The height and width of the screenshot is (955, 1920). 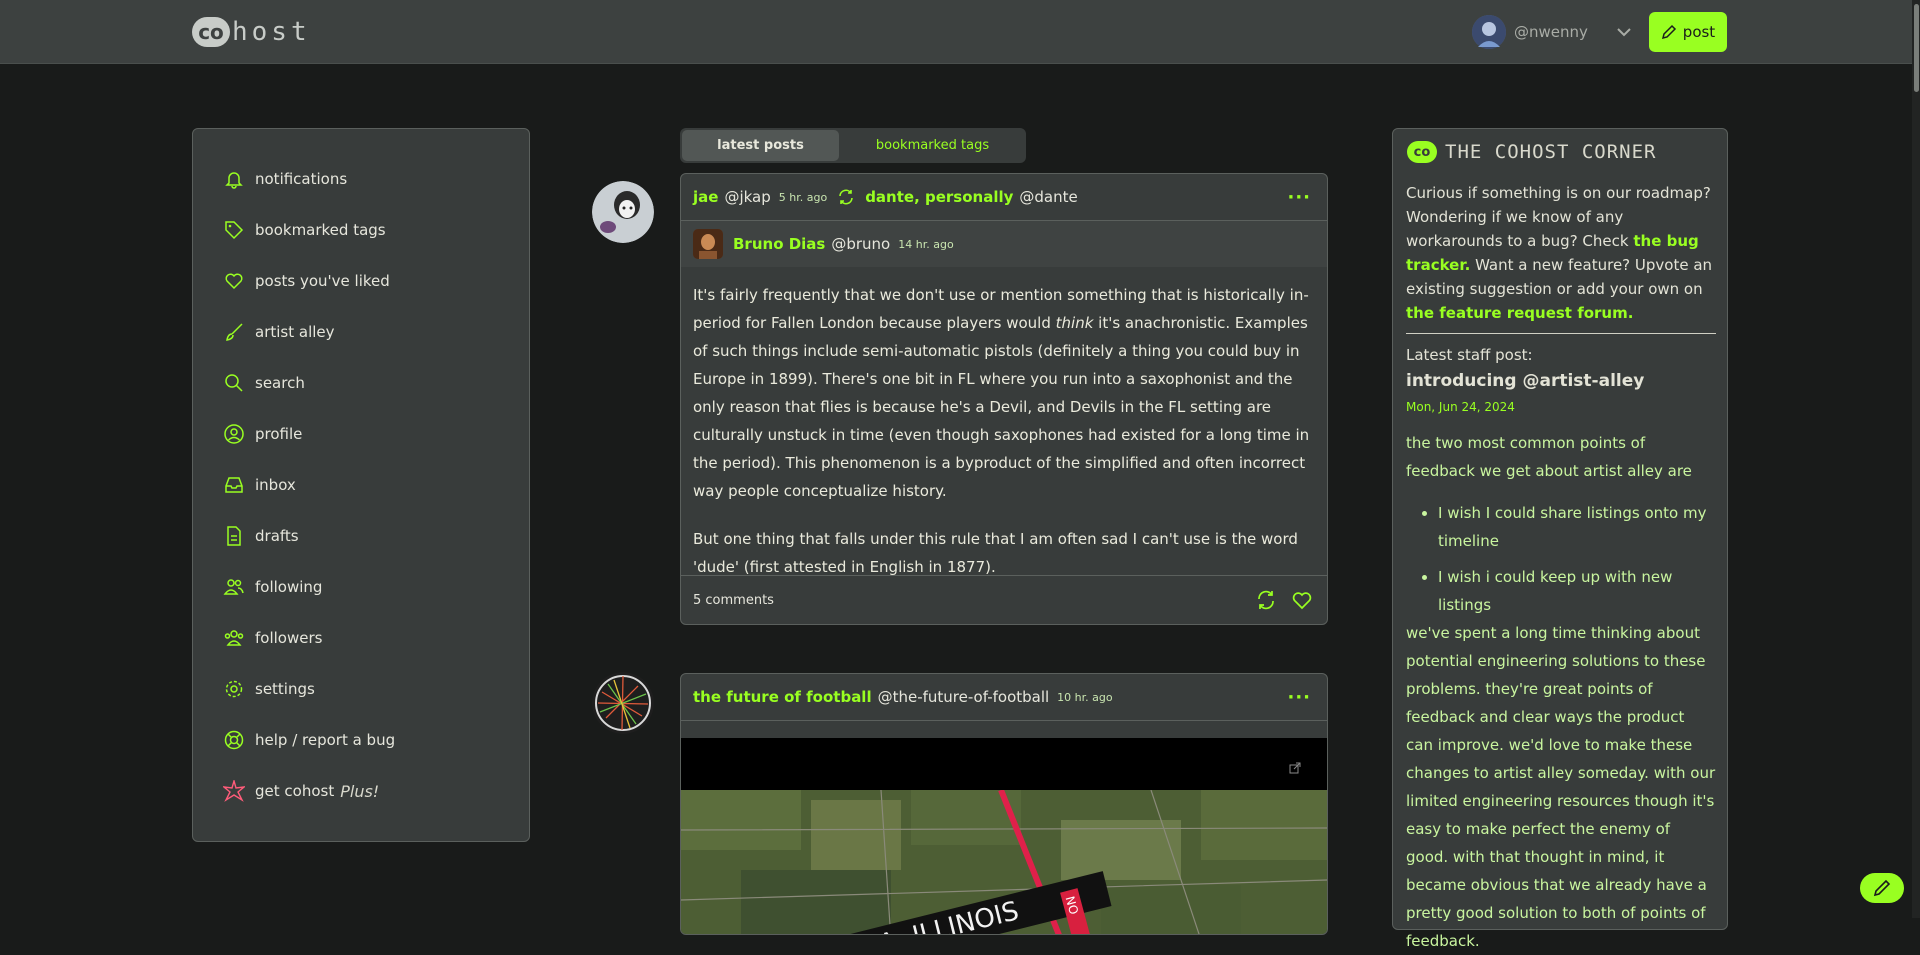 I want to click on logo-mark: co, so click(x=211, y=32).